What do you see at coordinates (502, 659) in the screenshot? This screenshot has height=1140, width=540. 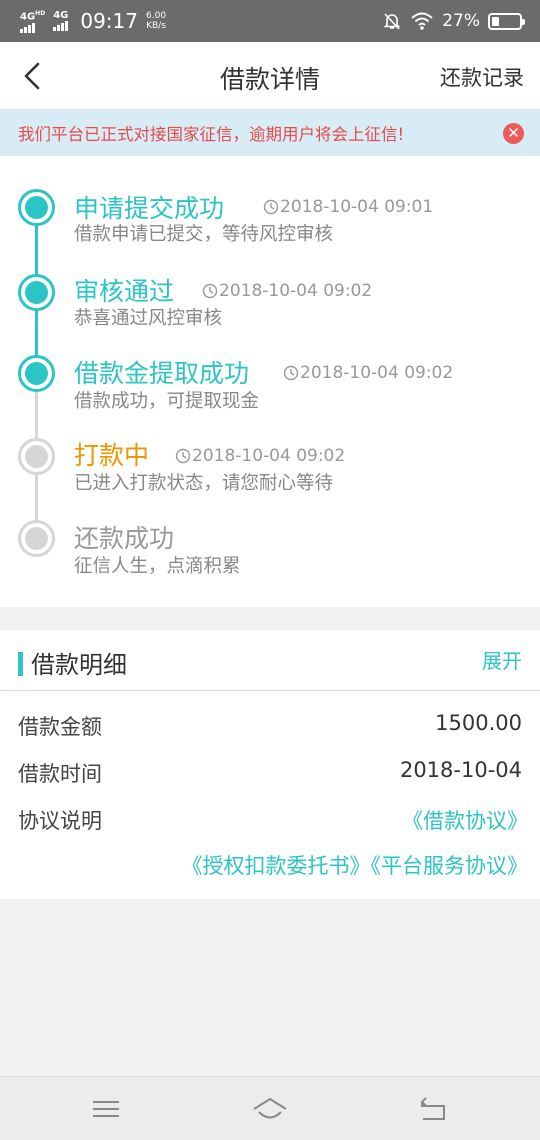 I see `expand-button: 展开` at bounding box center [502, 659].